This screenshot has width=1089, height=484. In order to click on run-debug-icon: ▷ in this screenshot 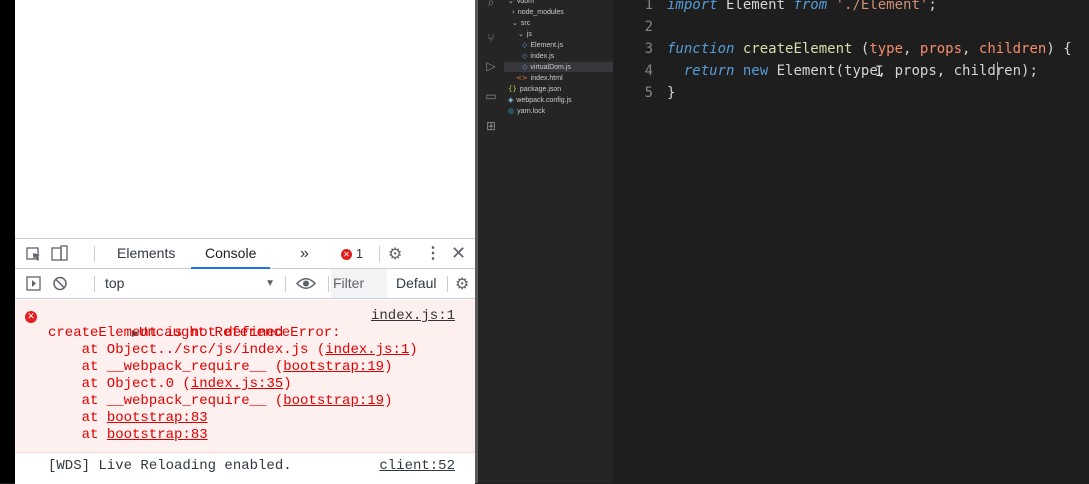, I will do `click(491, 66)`.